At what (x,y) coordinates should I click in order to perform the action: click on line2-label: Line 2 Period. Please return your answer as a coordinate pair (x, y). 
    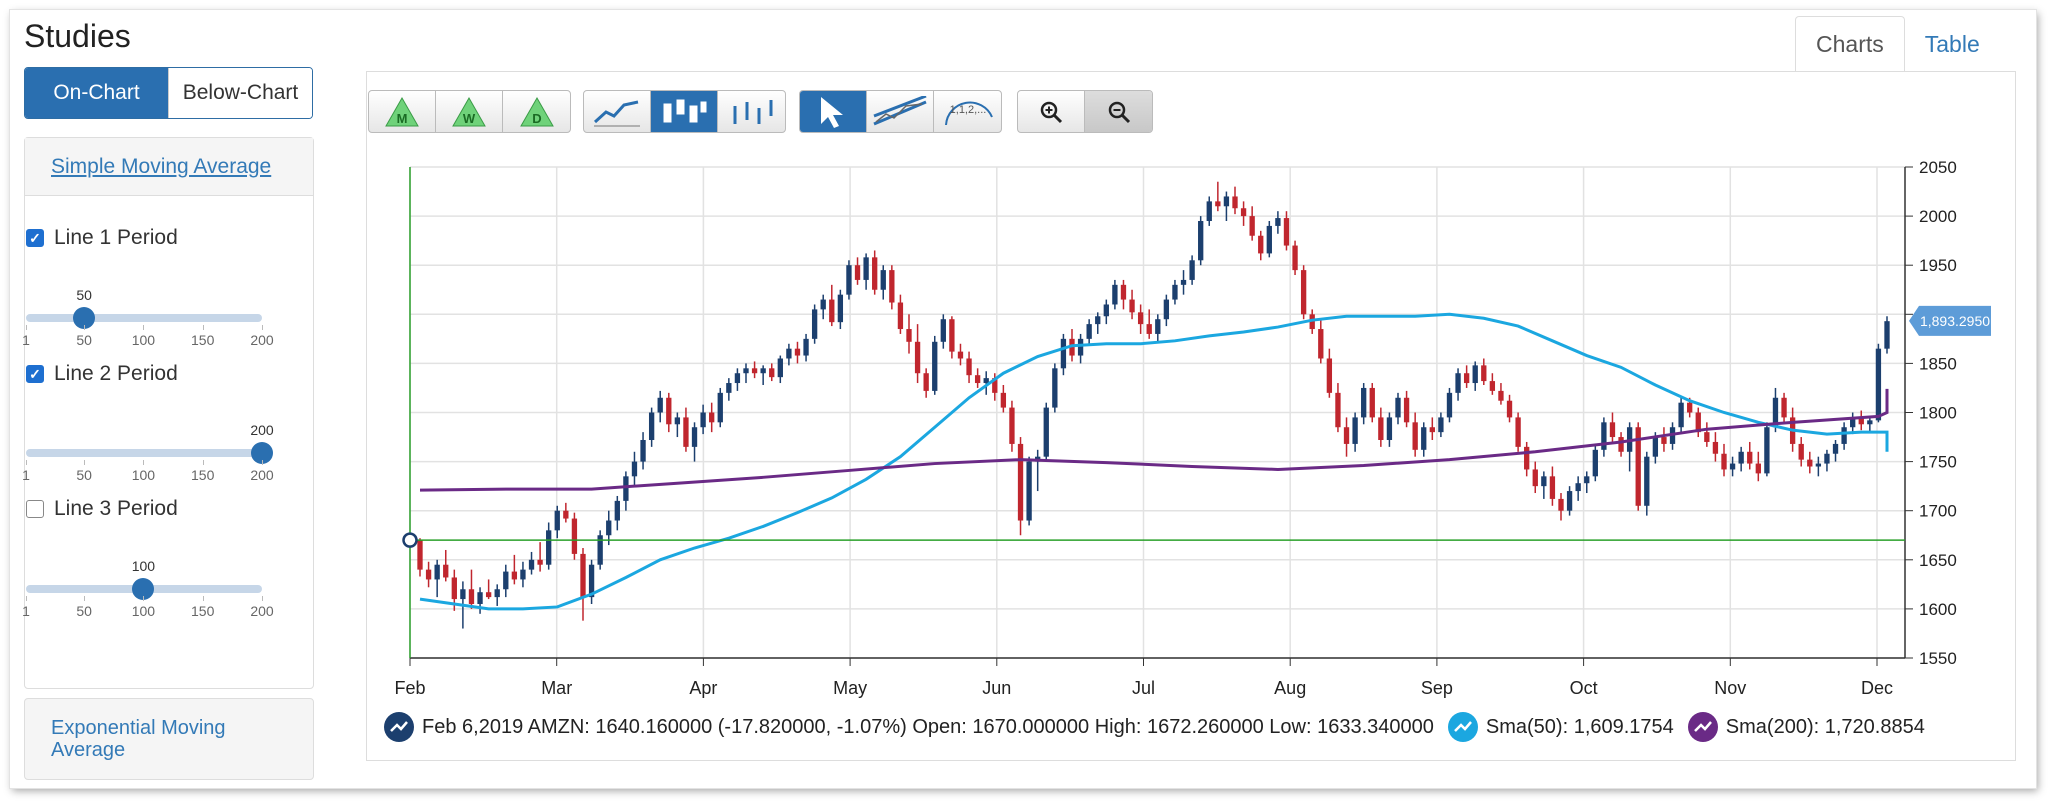
    Looking at the image, I should click on (116, 373).